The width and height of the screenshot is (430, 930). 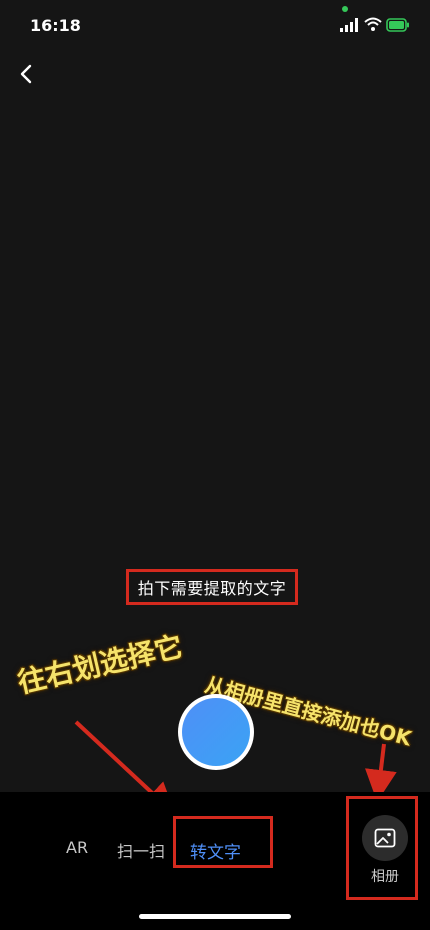 I want to click on status-bar: 16:18, so click(x=215, y=24).